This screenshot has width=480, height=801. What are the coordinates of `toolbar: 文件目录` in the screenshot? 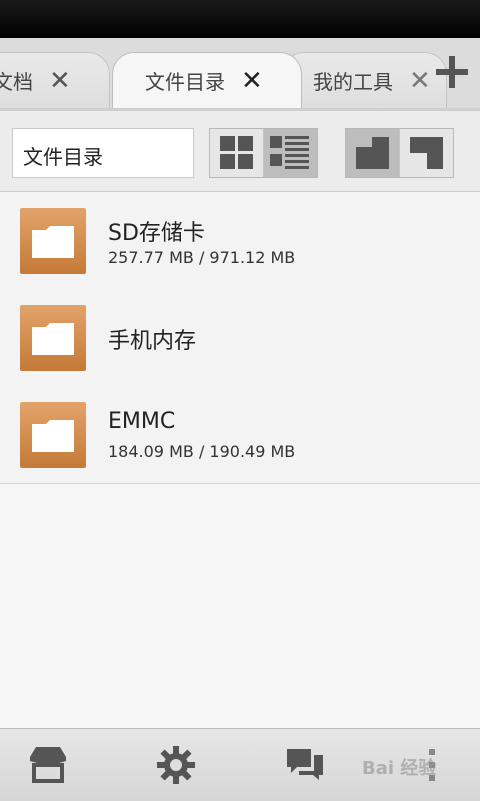 It's located at (240, 151).